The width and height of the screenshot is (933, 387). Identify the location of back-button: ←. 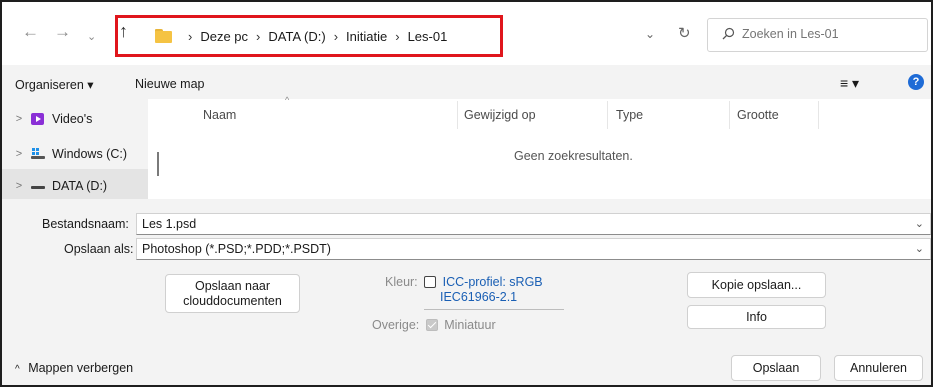
(30, 31).